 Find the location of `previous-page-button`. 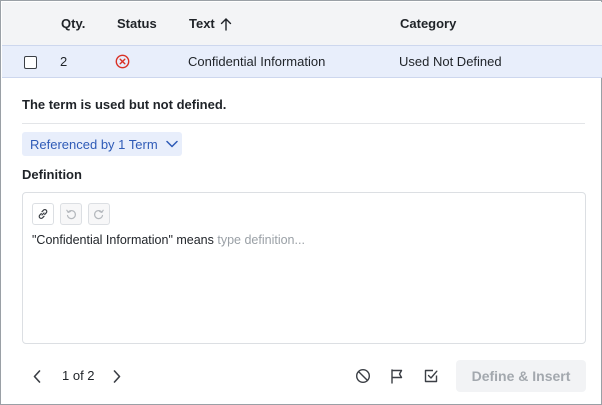

previous-page-button is located at coordinates (37, 376).